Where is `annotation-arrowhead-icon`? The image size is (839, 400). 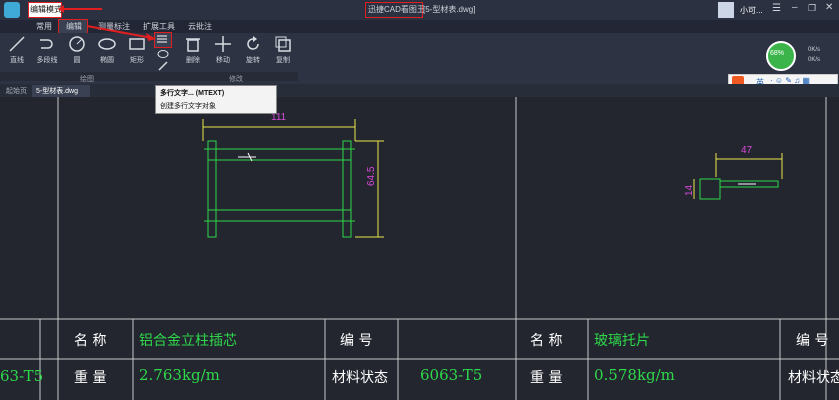
annotation-arrowhead-icon is located at coordinates (61, 9).